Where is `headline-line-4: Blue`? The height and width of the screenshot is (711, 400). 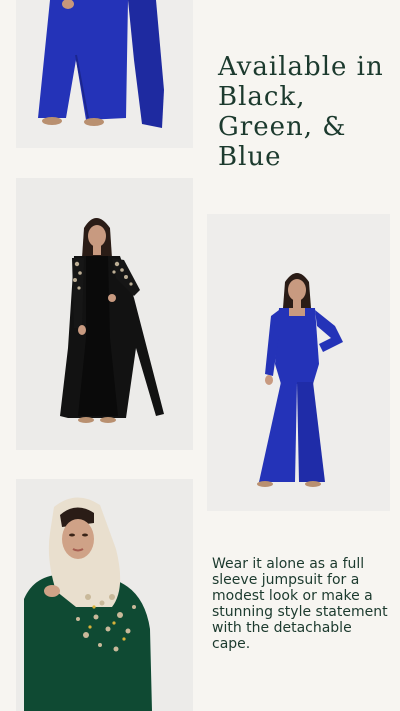 headline-line-4: Blue is located at coordinates (250, 157).